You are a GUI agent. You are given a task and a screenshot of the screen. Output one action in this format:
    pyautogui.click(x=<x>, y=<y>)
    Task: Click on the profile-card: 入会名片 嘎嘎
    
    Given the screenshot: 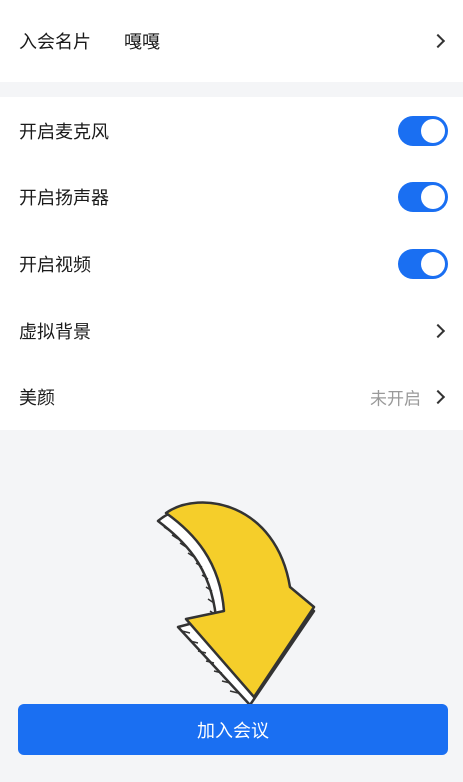 What is the action you would take?
    pyautogui.click(x=231, y=41)
    